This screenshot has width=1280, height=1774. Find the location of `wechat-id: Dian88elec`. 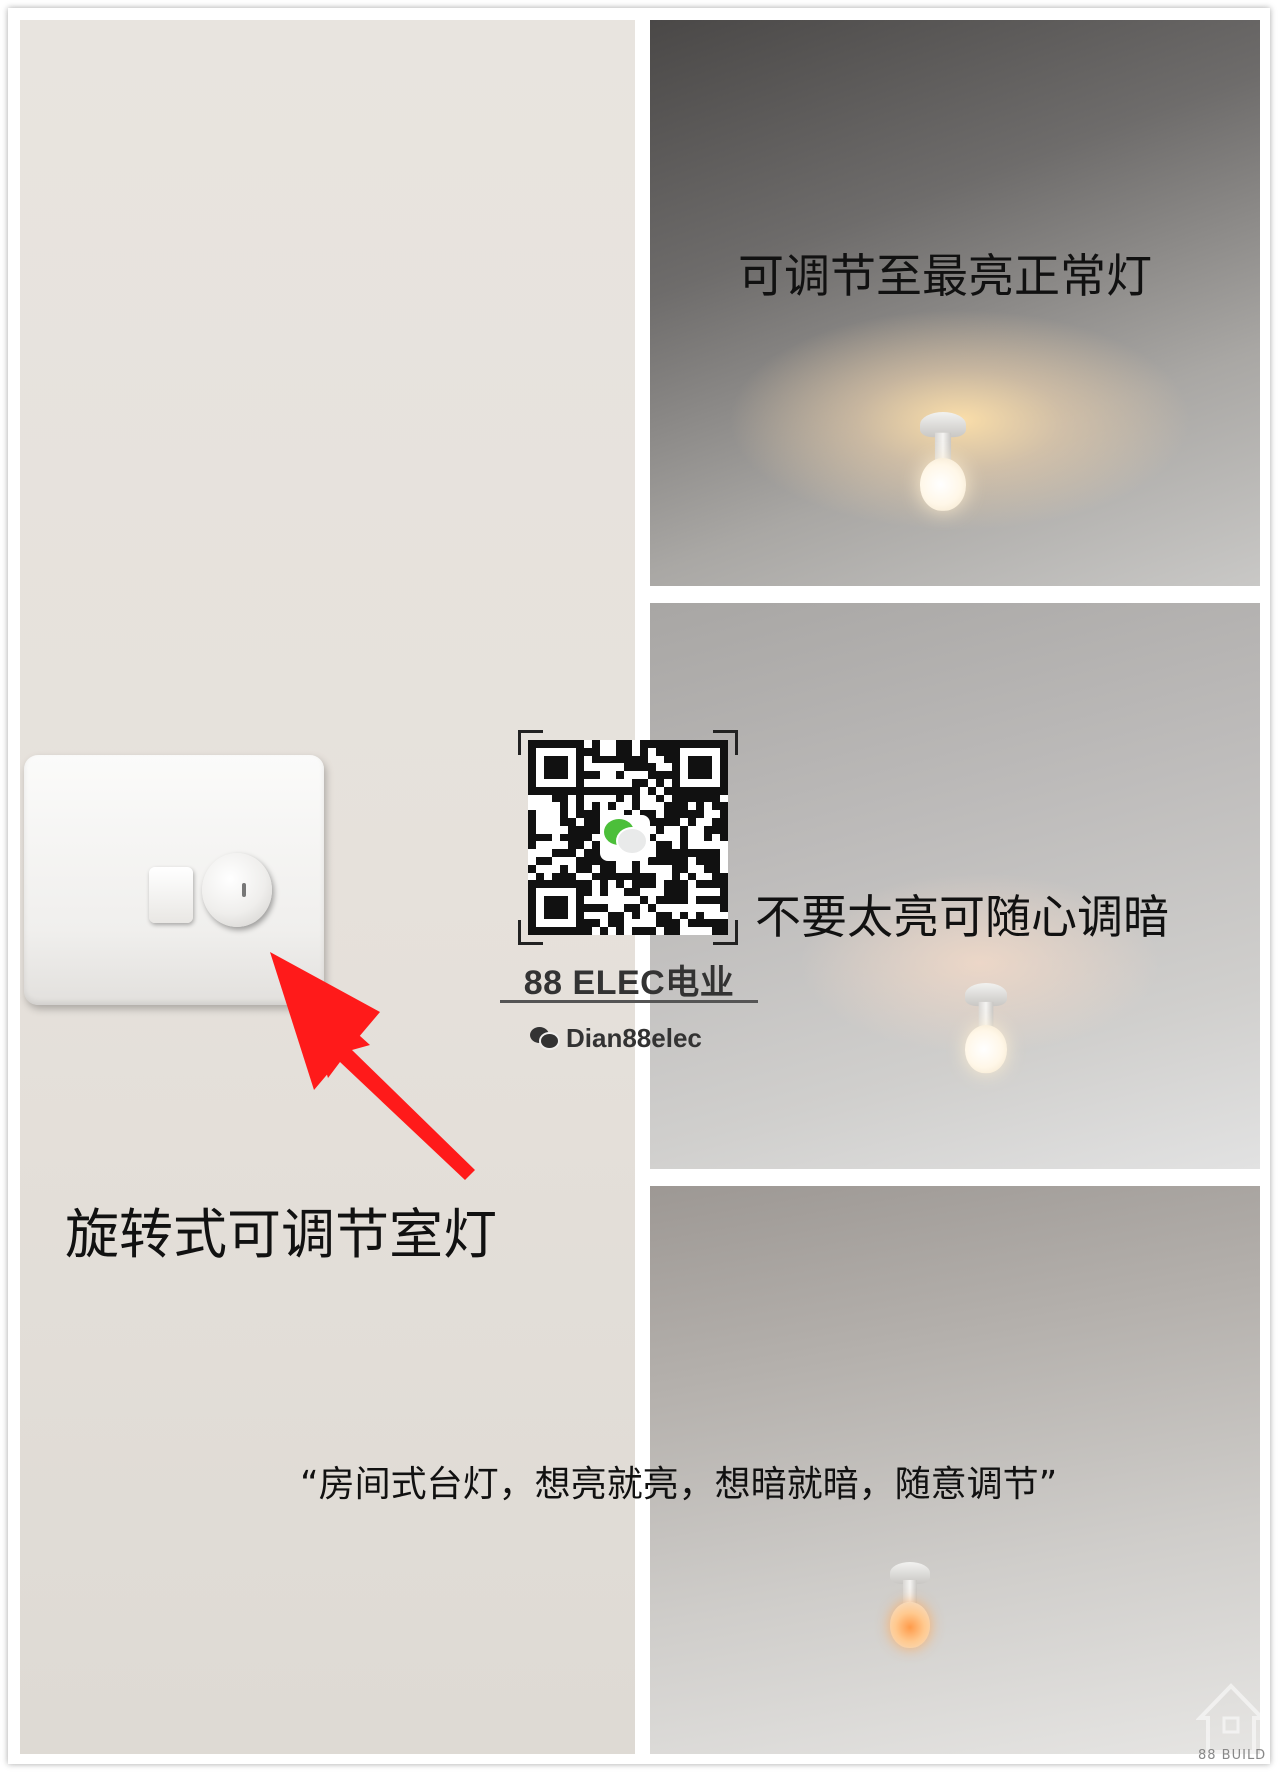

wechat-id: Dian88elec is located at coordinates (634, 1037).